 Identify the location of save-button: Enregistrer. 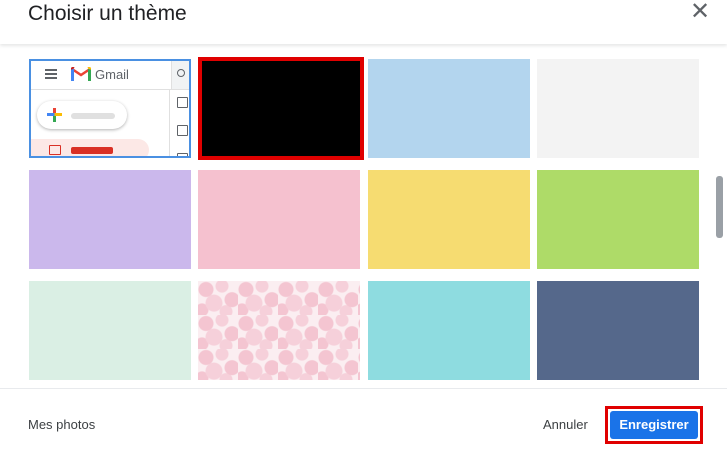
(654, 425).